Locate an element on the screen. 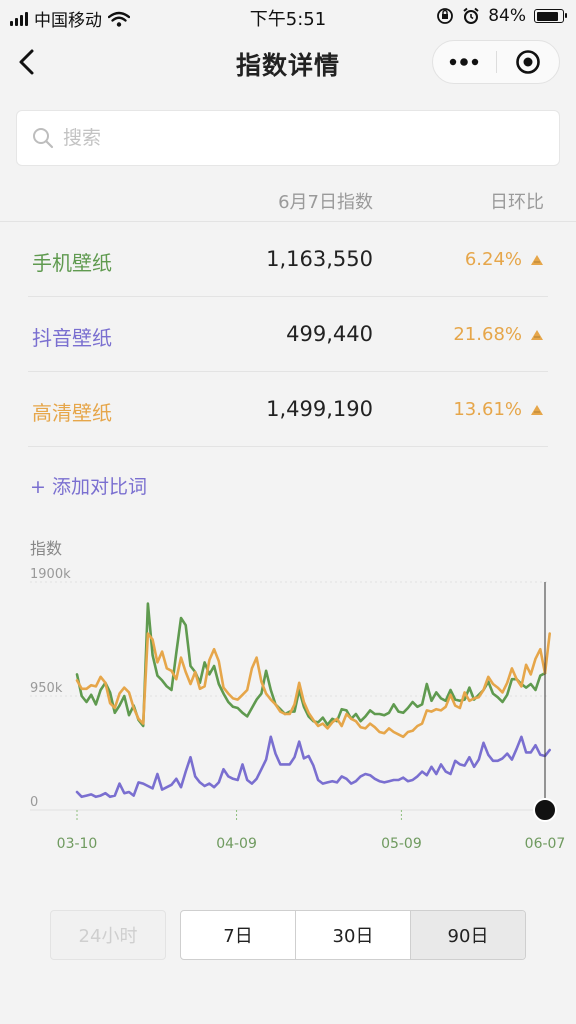 This screenshot has width=576, height=1024. keyword-label: 抖音壁纸 is located at coordinates (72, 338).